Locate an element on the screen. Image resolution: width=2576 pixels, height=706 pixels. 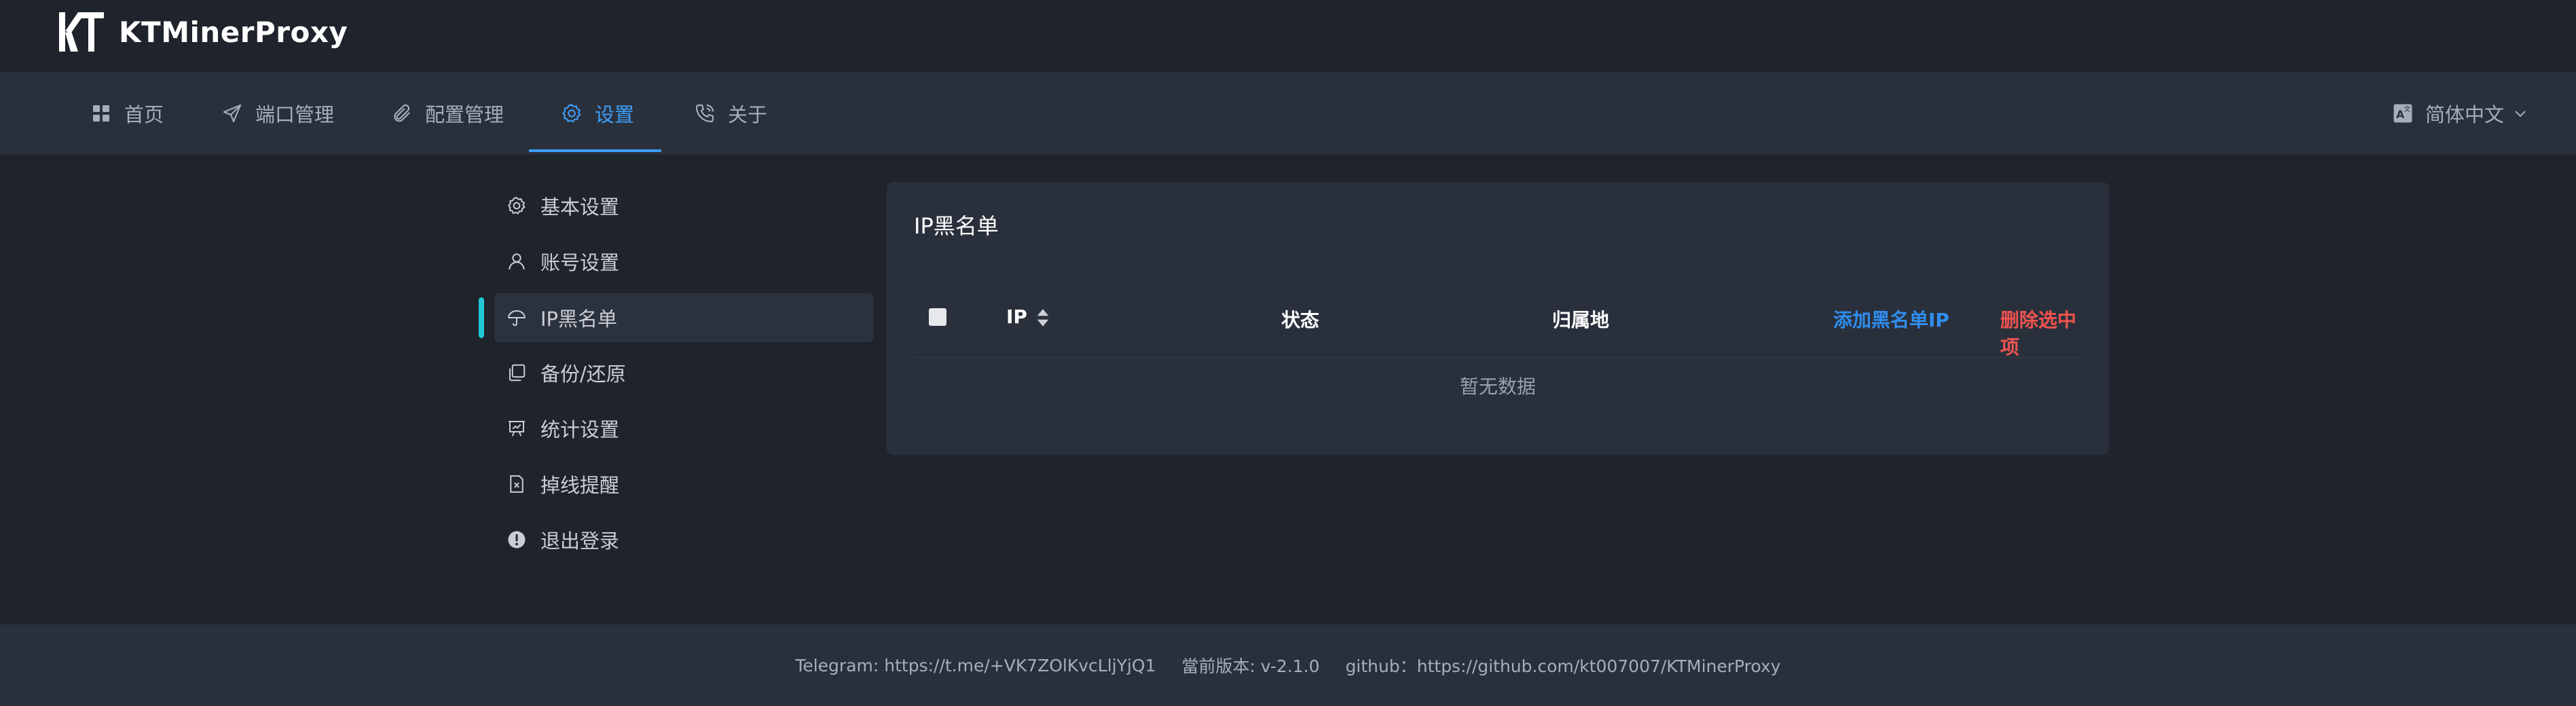
nav-item-home: 首页 is located at coordinates (127, 114).